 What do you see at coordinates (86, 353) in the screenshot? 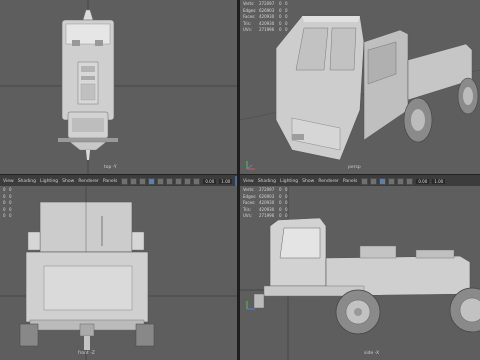
I see `camera-label-front: front -Z` at bounding box center [86, 353].